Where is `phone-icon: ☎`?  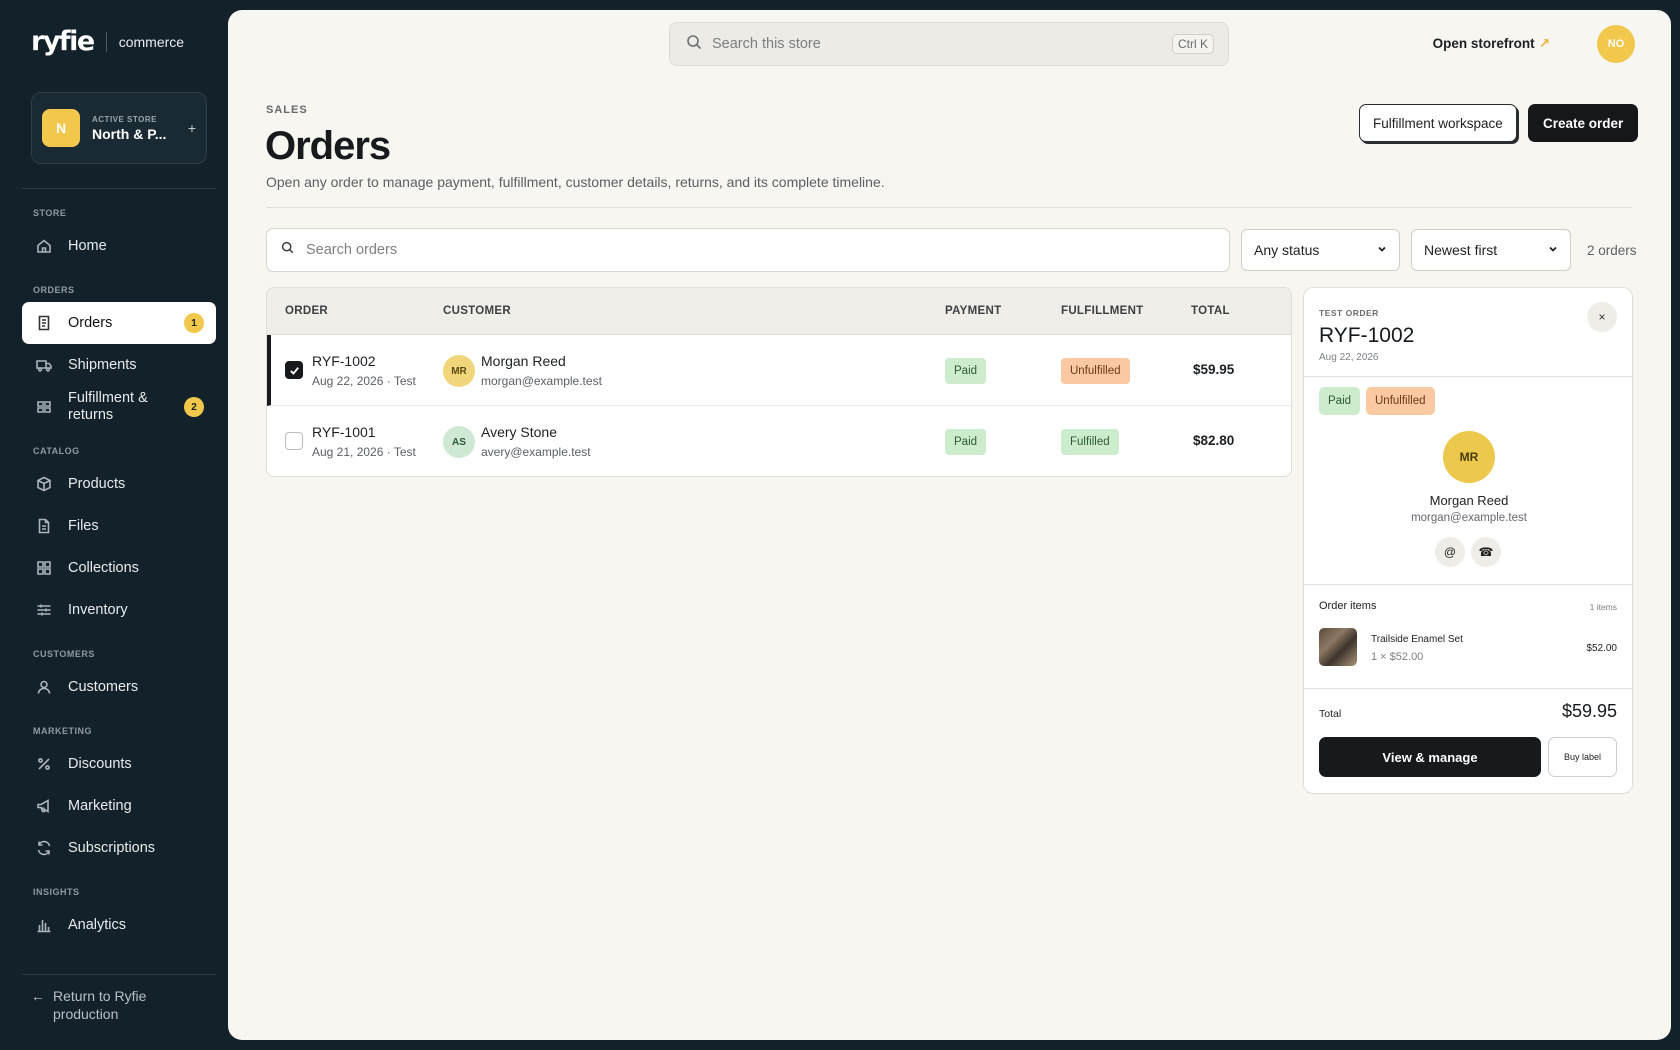
phone-icon: ☎ is located at coordinates (1486, 552).